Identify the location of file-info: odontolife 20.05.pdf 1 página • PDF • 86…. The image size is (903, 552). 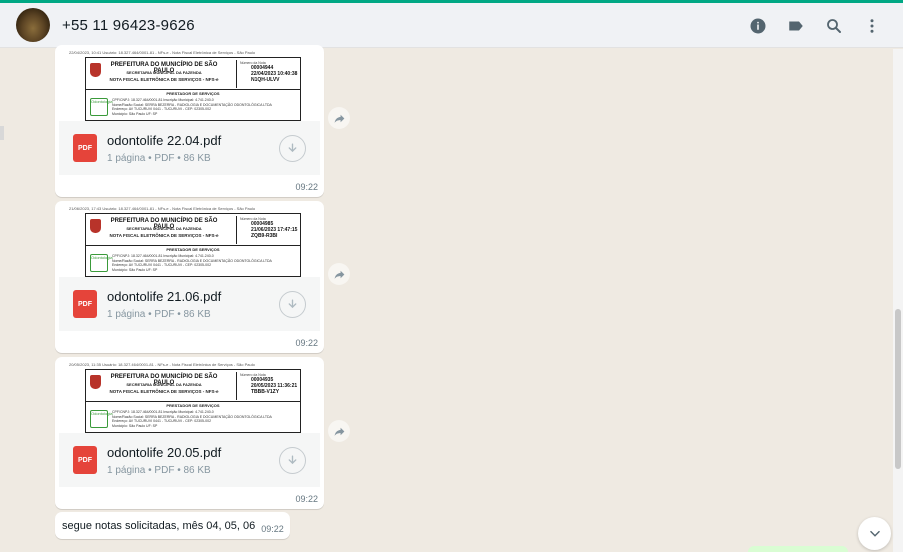
(193, 460).